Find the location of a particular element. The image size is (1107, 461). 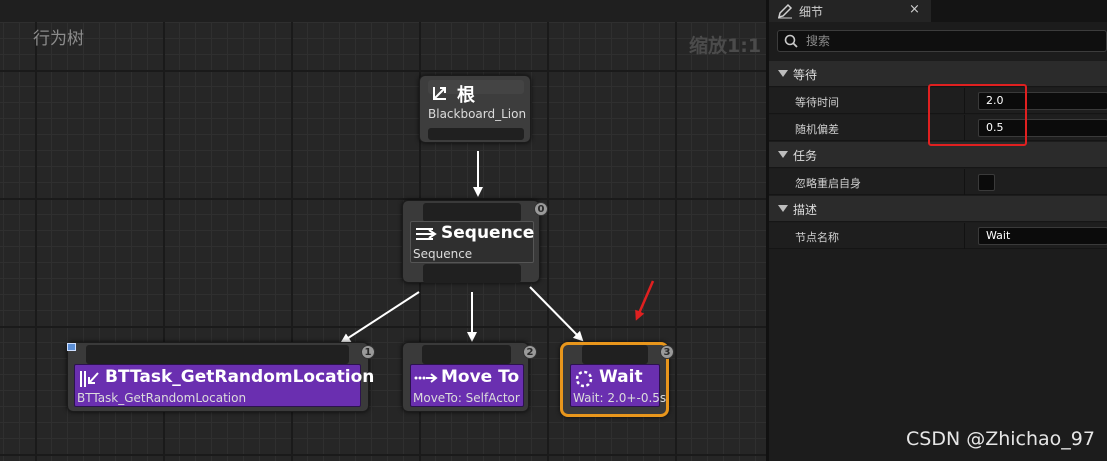

move-to-icon is located at coordinates (426, 378).